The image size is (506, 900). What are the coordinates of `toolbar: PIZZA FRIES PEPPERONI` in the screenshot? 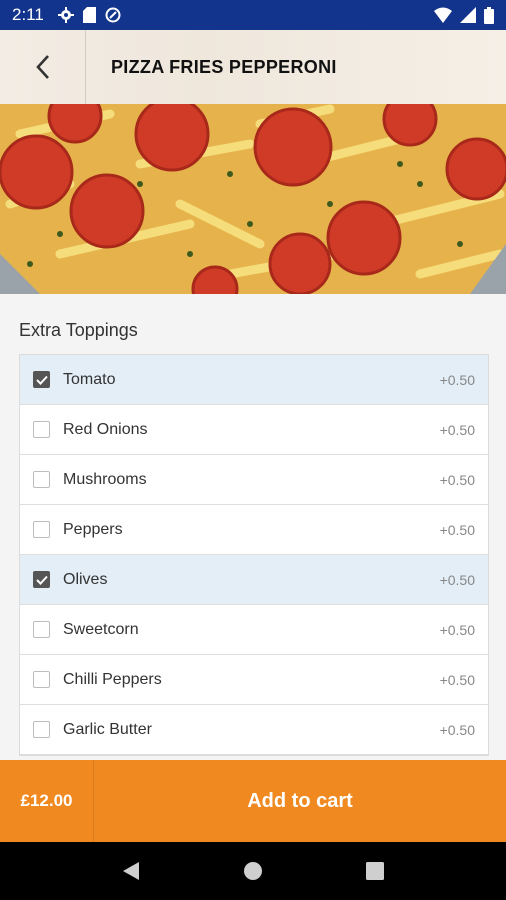 It's located at (253, 67).